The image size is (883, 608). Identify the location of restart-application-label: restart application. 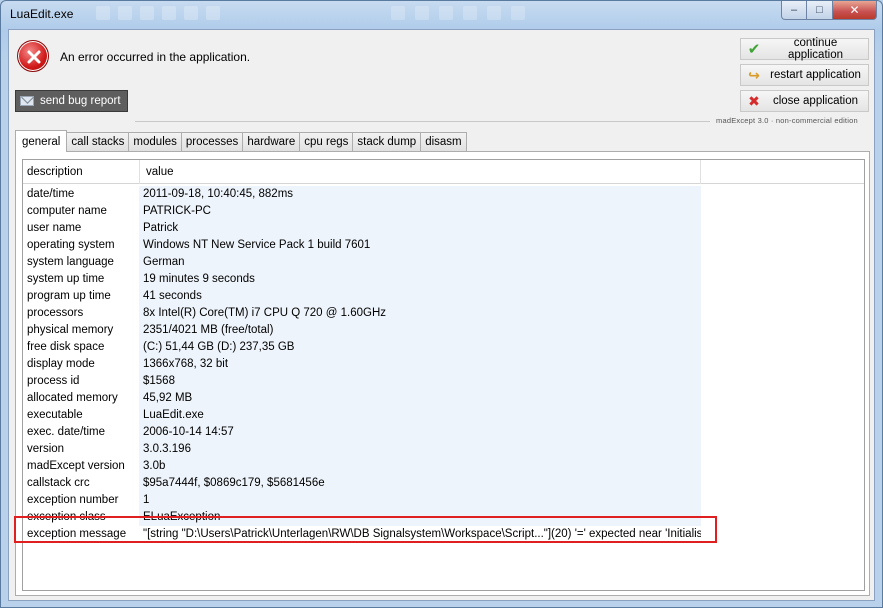
(815, 75).